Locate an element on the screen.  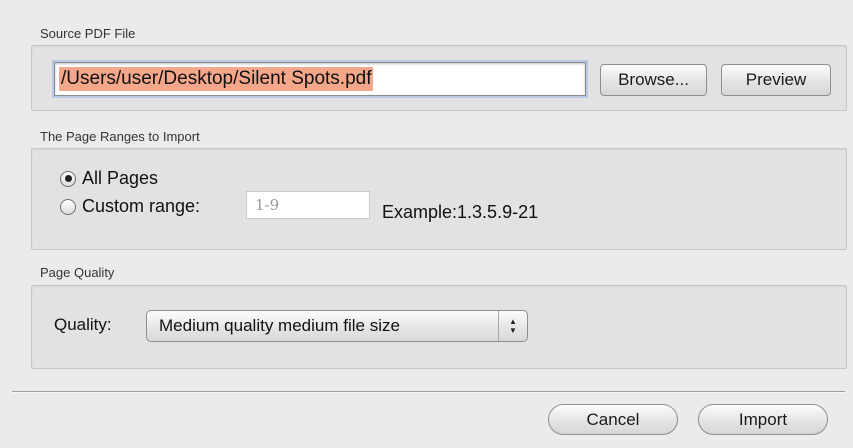
all-pages-radio is located at coordinates (68, 178).